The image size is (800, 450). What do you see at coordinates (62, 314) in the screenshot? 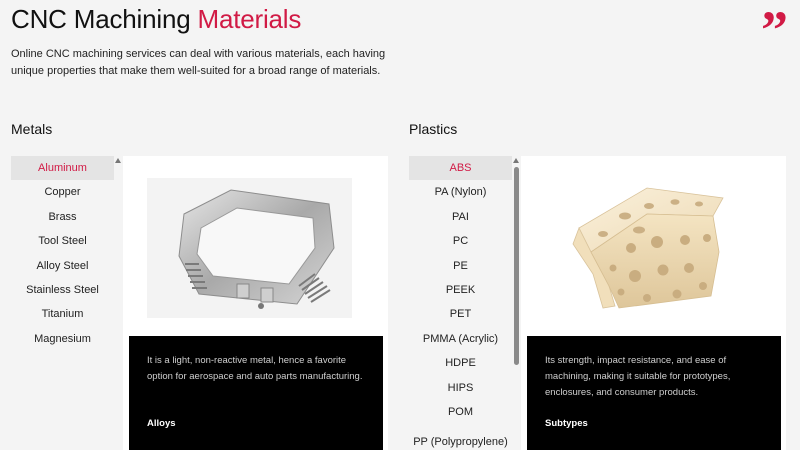
I see `material-item-titanium: Titanium` at bounding box center [62, 314].